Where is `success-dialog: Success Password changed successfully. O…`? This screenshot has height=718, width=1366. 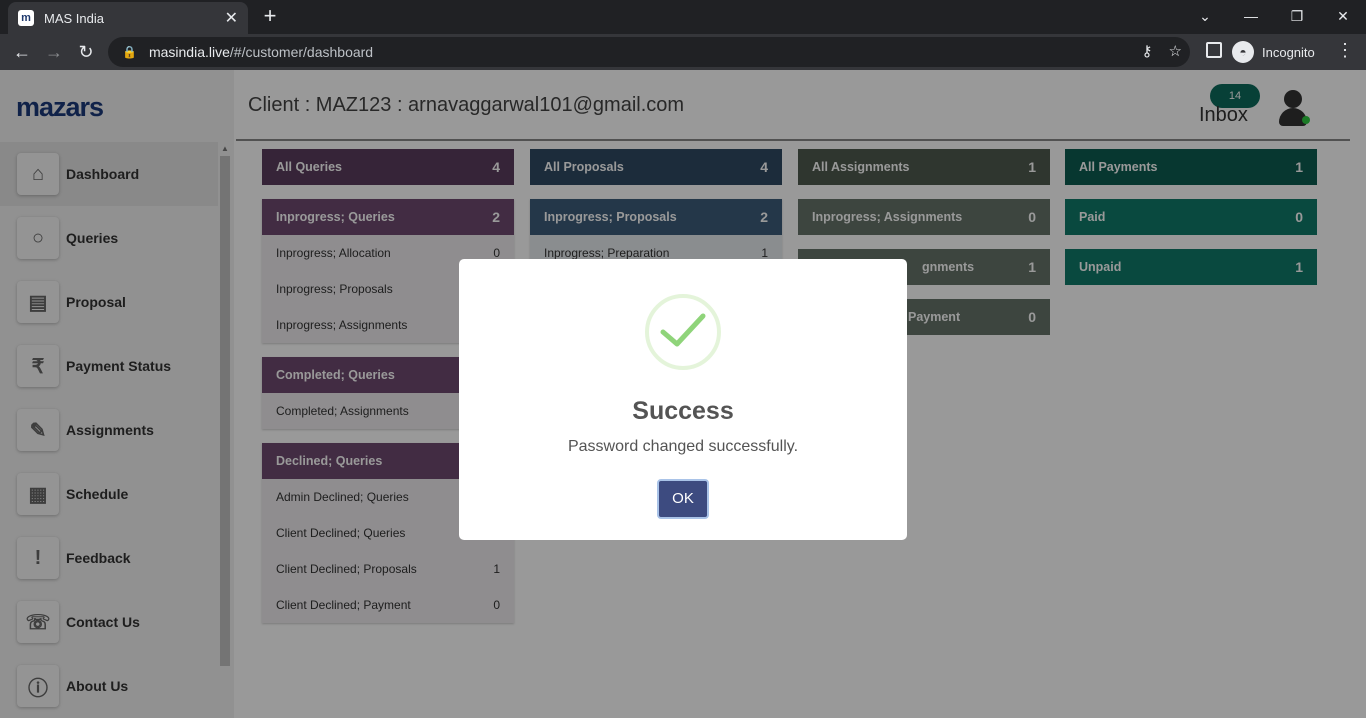 success-dialog: Success Password changed successfully. O… is located at coordinates (683, 399).